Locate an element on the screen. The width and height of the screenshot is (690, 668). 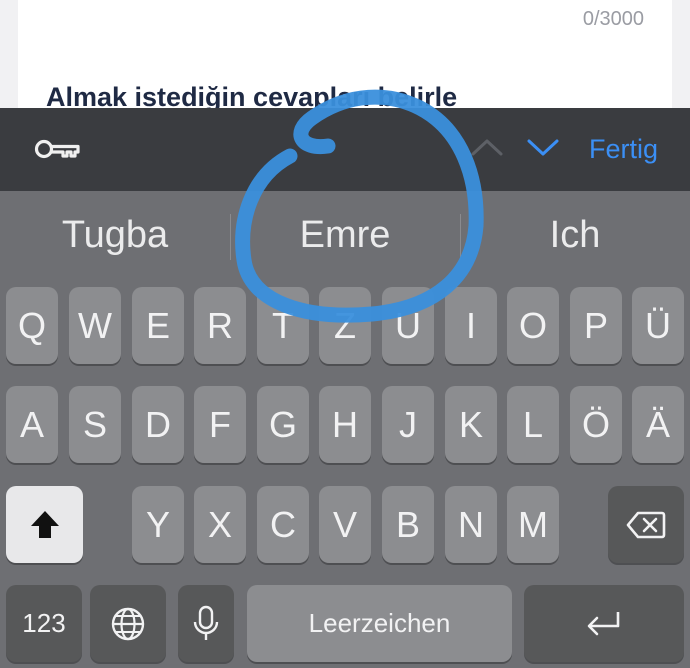
suggestion-2: Emre is located at coordinates (345, 235).